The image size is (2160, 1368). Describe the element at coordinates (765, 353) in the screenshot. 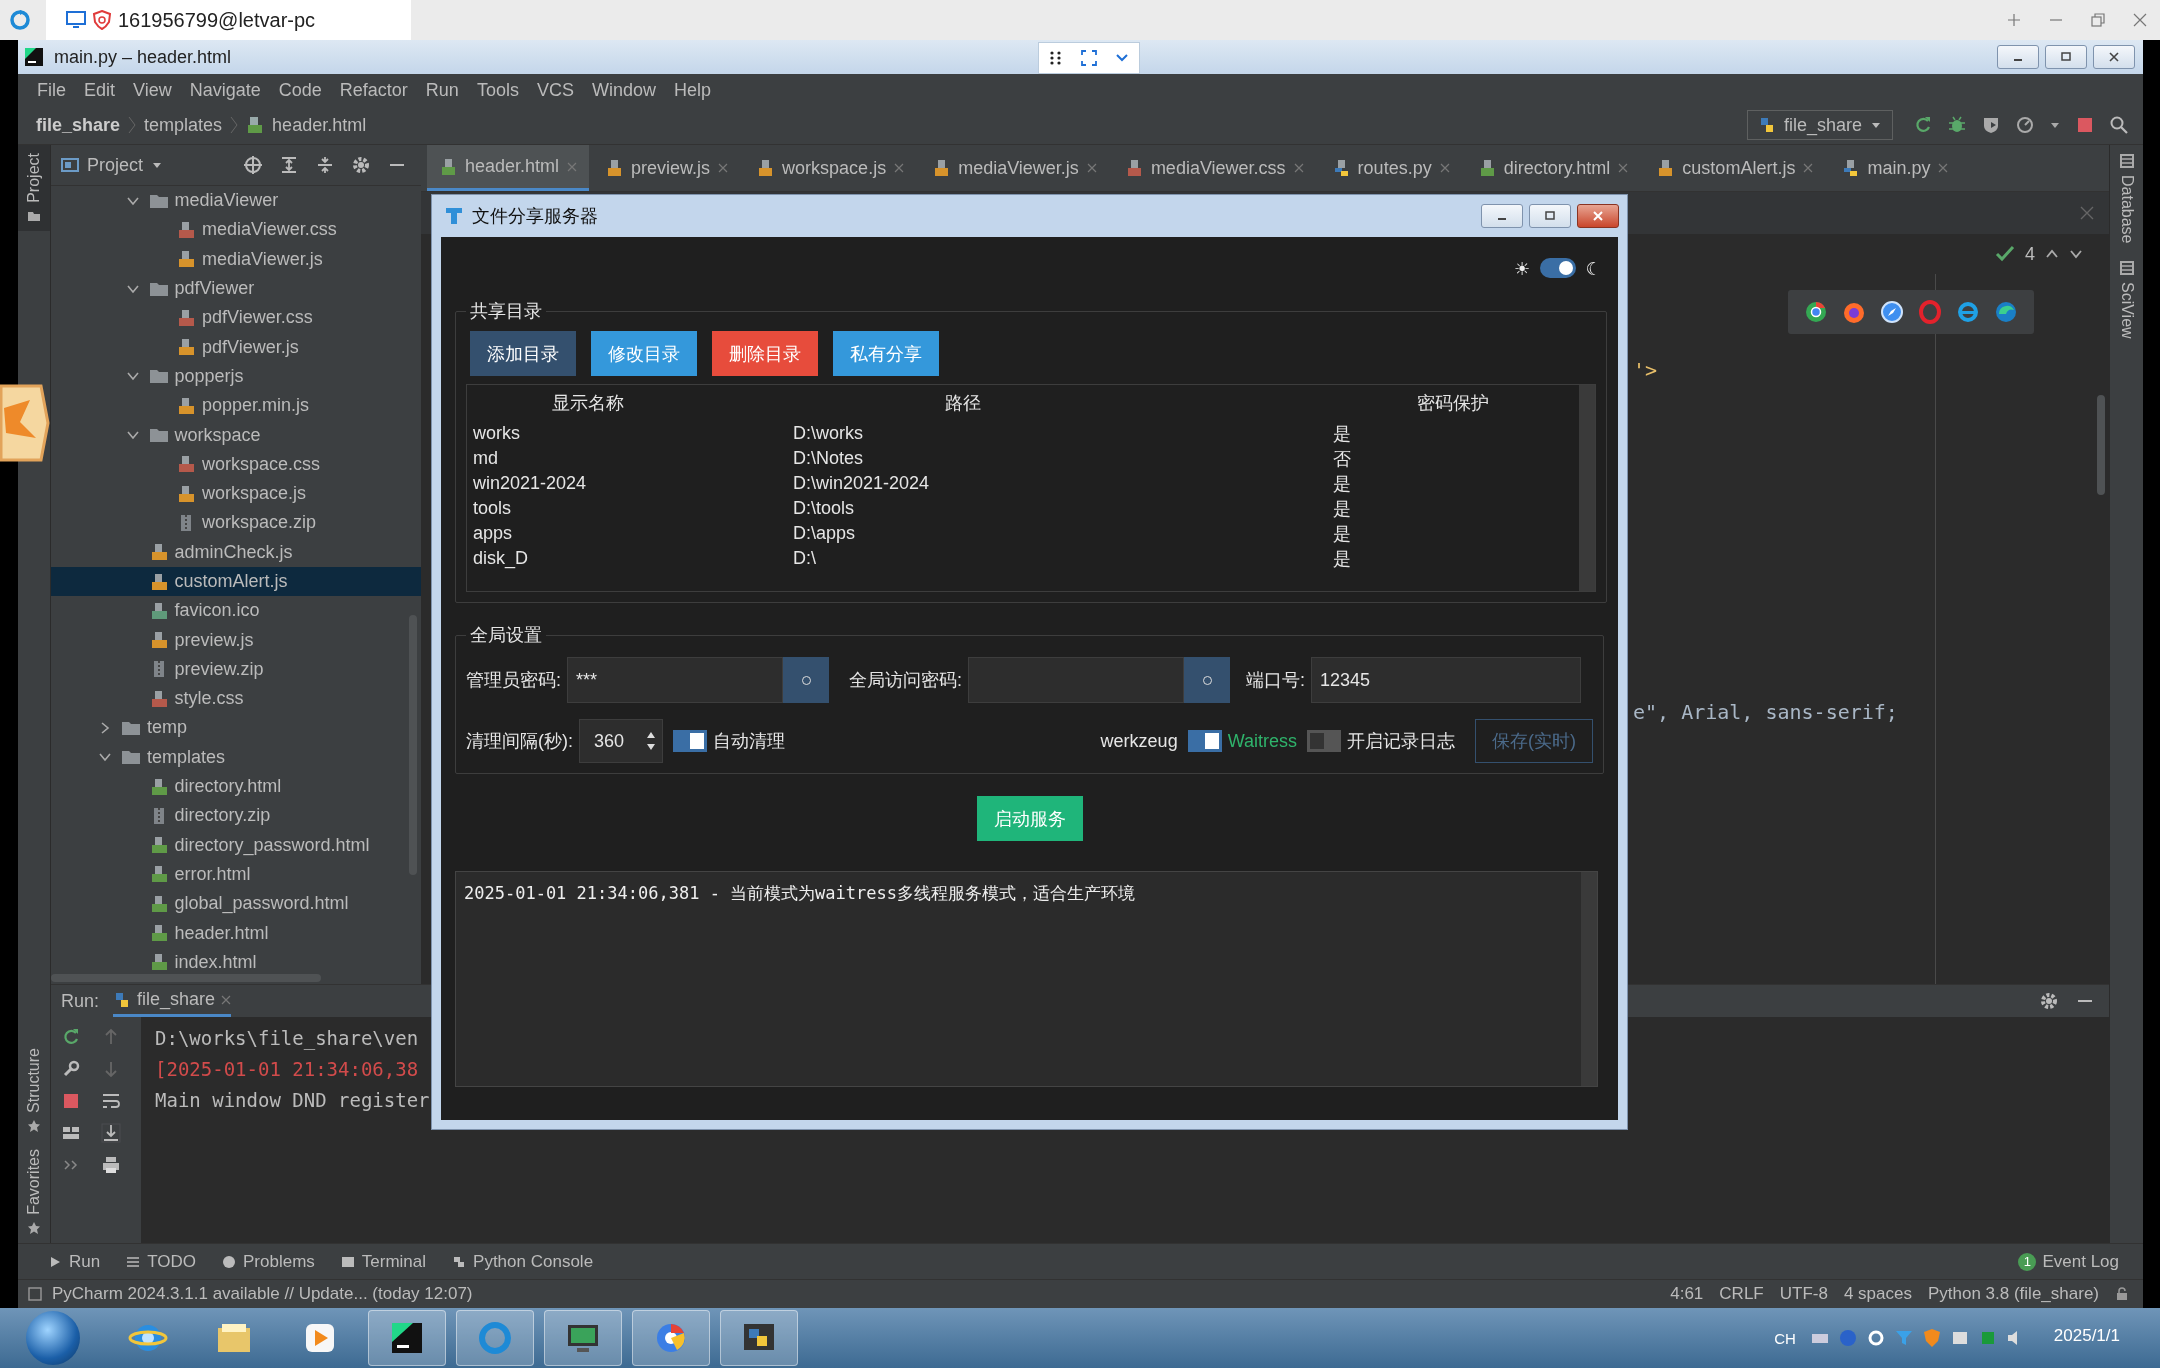

I see `action-button: 删除目录` at that location.